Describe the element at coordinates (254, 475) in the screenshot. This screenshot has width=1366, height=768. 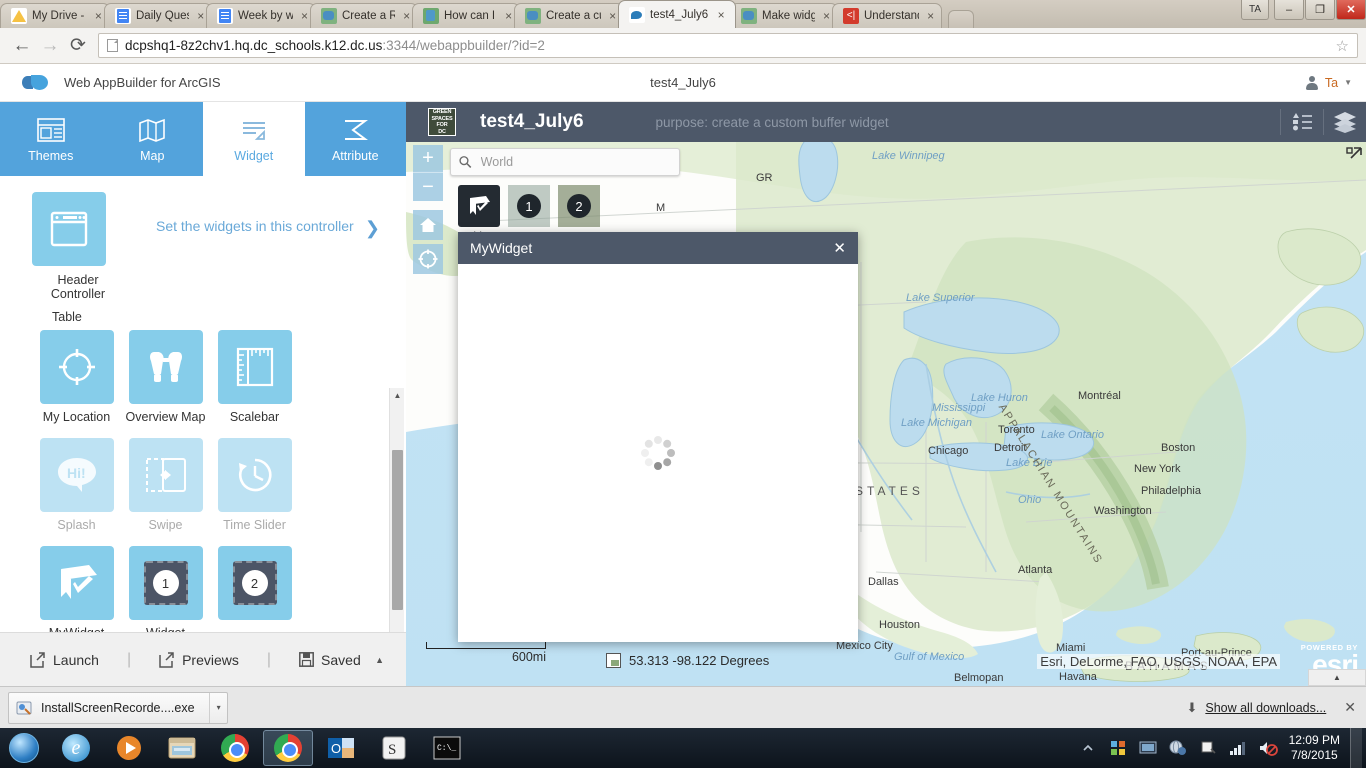
I see `widget-tile-time-slider` at that location.